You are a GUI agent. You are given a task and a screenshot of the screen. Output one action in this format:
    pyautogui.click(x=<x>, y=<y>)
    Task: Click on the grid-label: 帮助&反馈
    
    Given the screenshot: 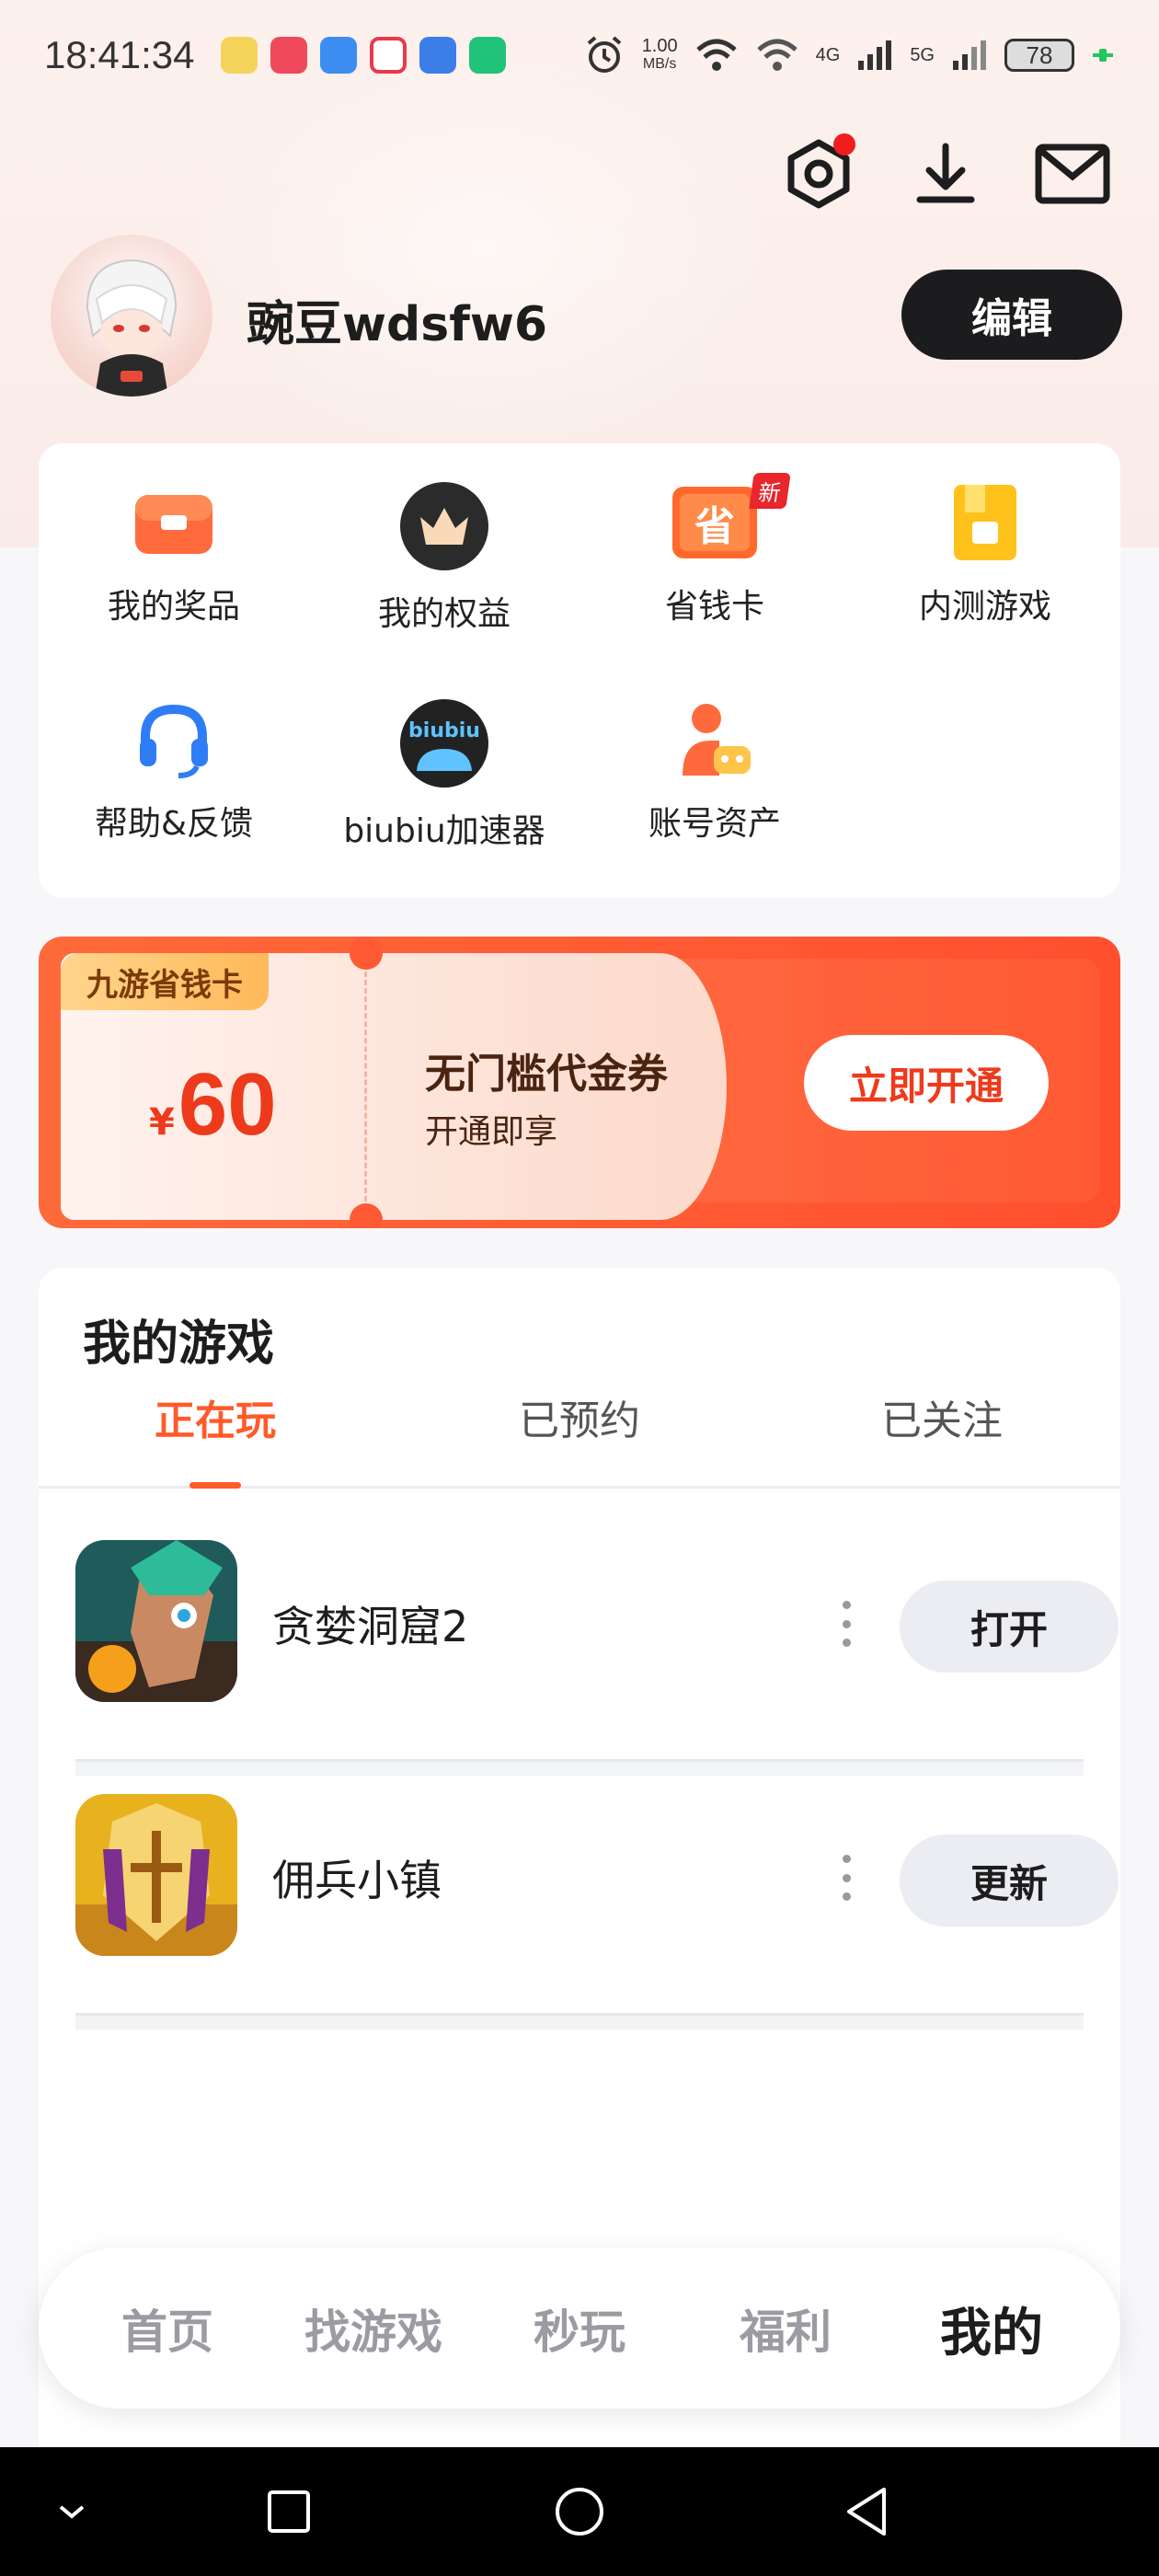 What is the action you would take?
    pyautogui.click(x=174, y=824)
    